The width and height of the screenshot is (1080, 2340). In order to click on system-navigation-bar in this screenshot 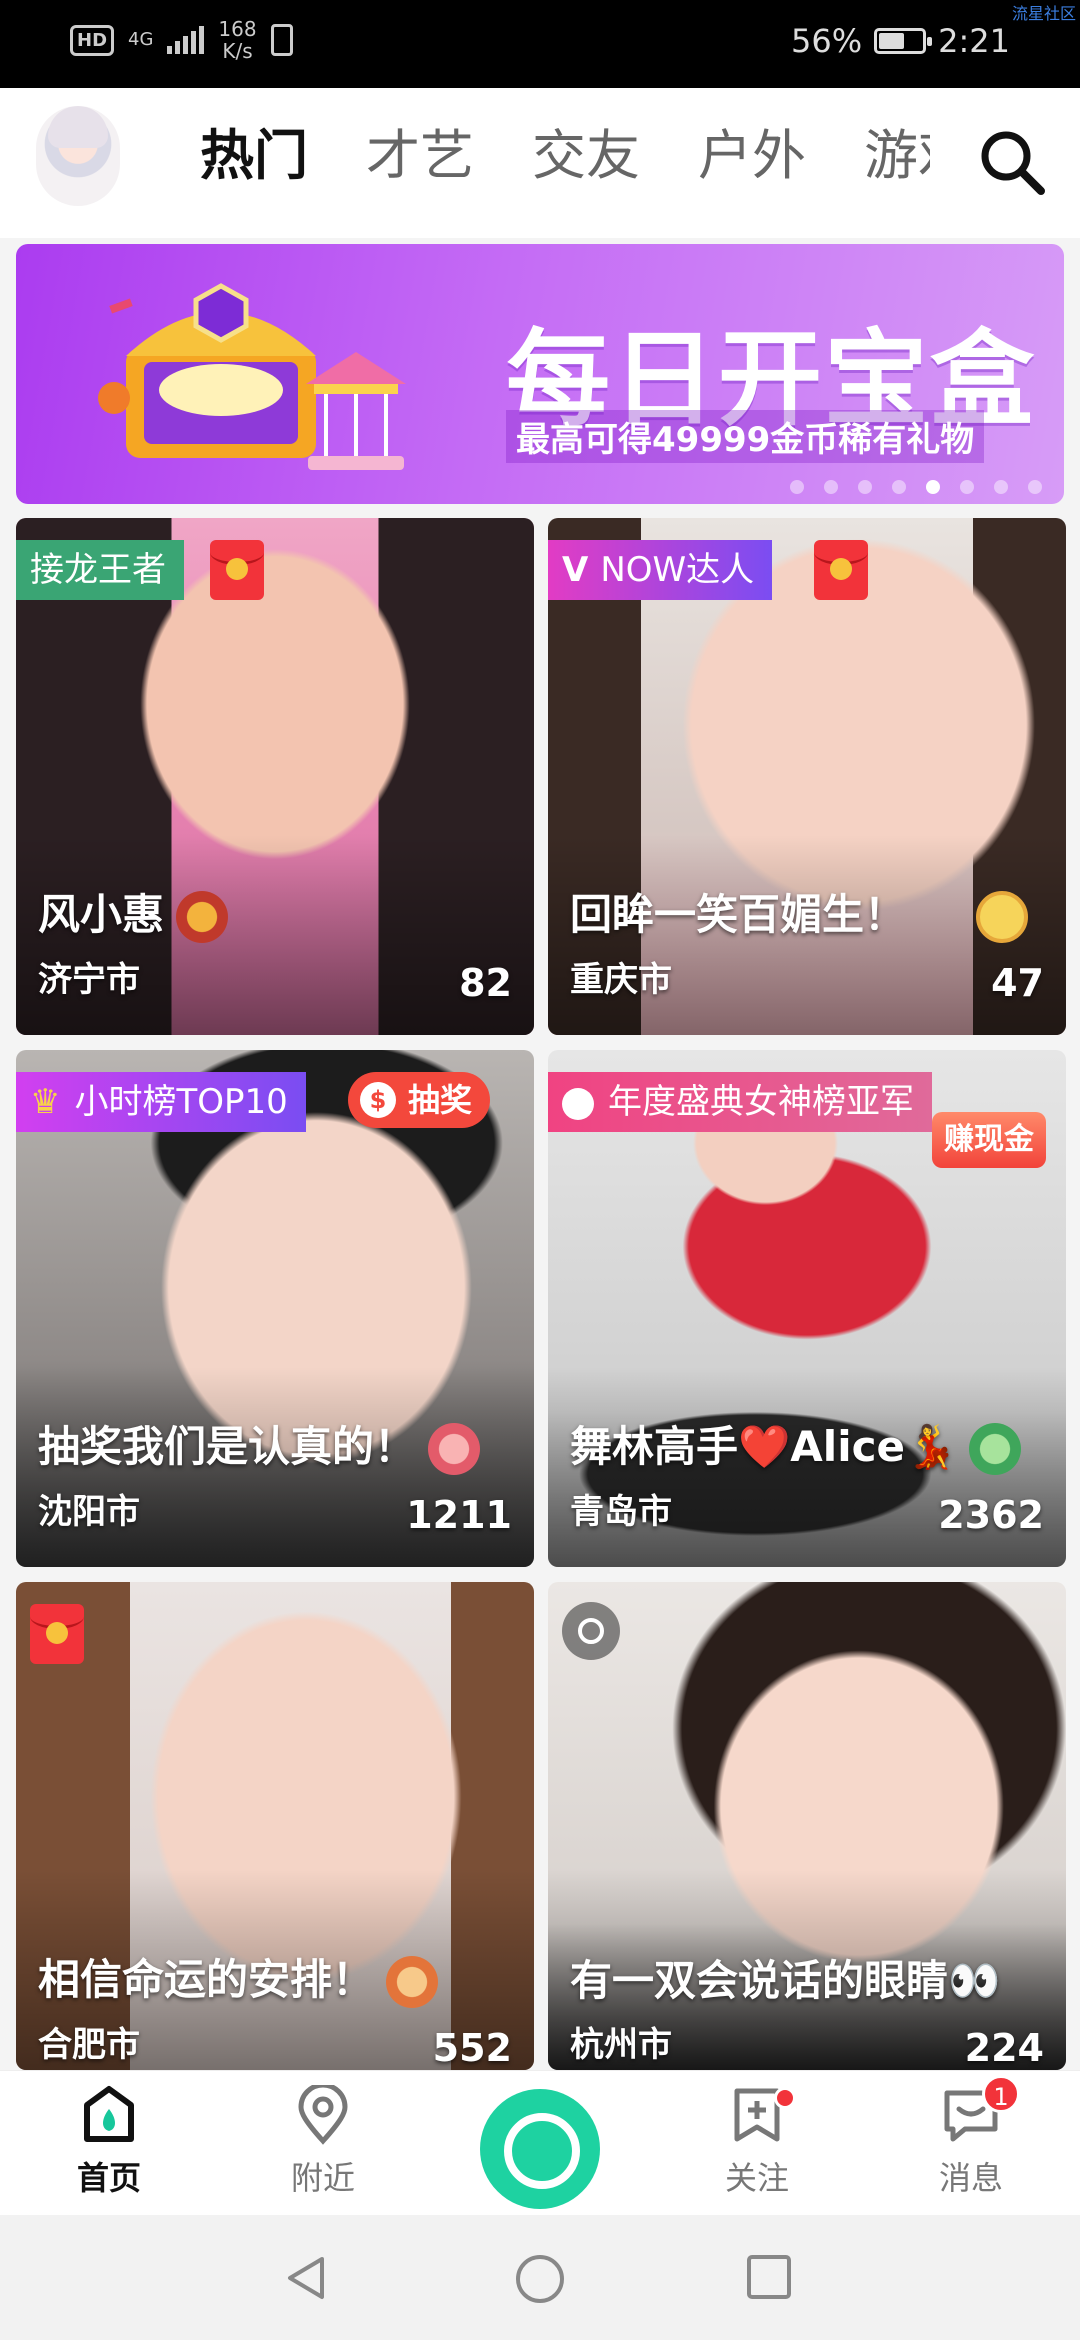, I will do `click(540, 2277)`.